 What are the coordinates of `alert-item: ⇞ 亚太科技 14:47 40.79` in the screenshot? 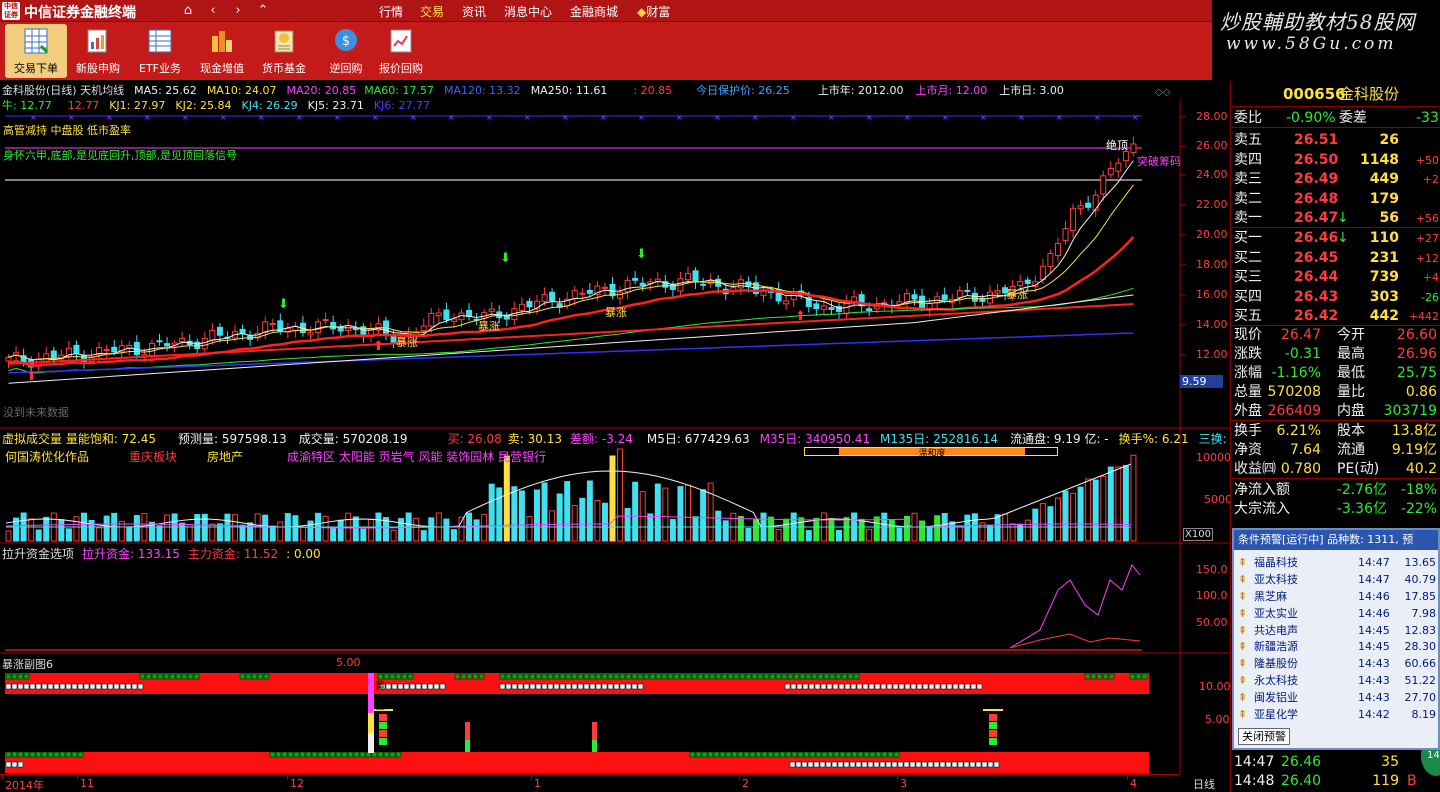 It's located at (1336, 579).